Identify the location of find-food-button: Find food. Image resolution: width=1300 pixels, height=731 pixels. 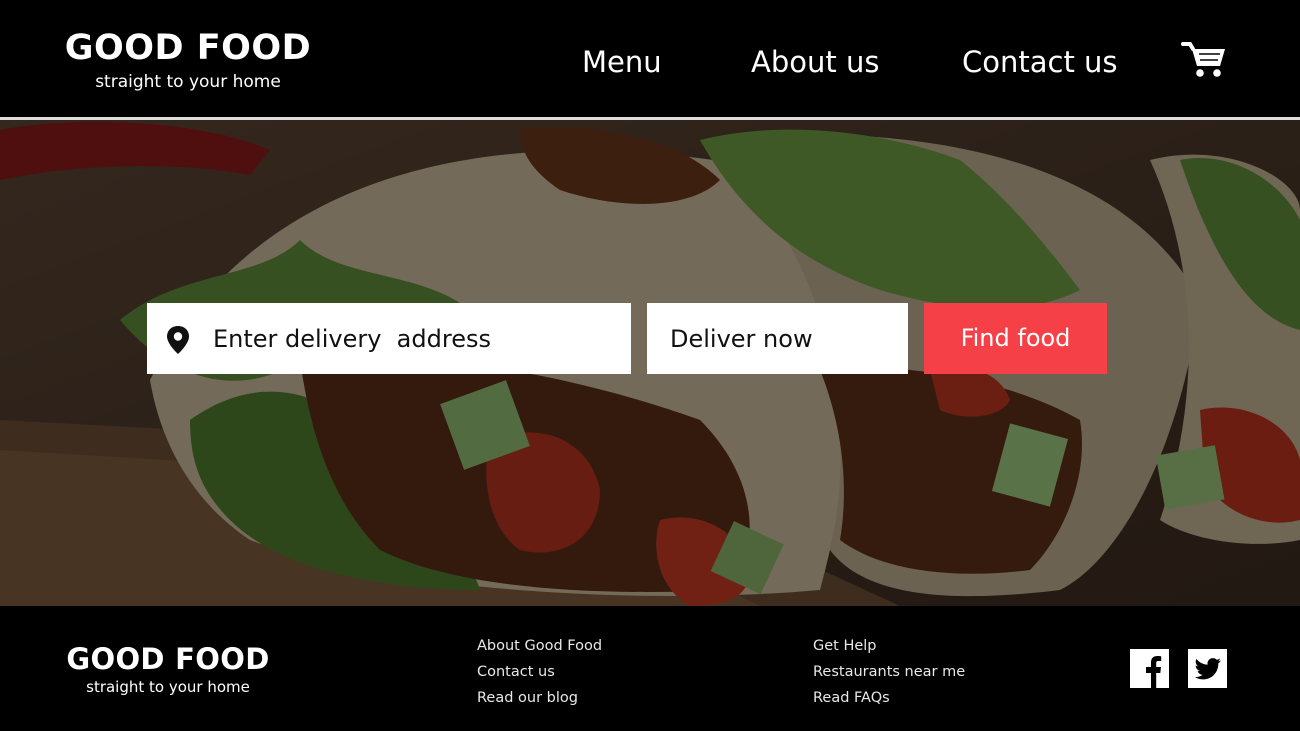
(1015, 338).